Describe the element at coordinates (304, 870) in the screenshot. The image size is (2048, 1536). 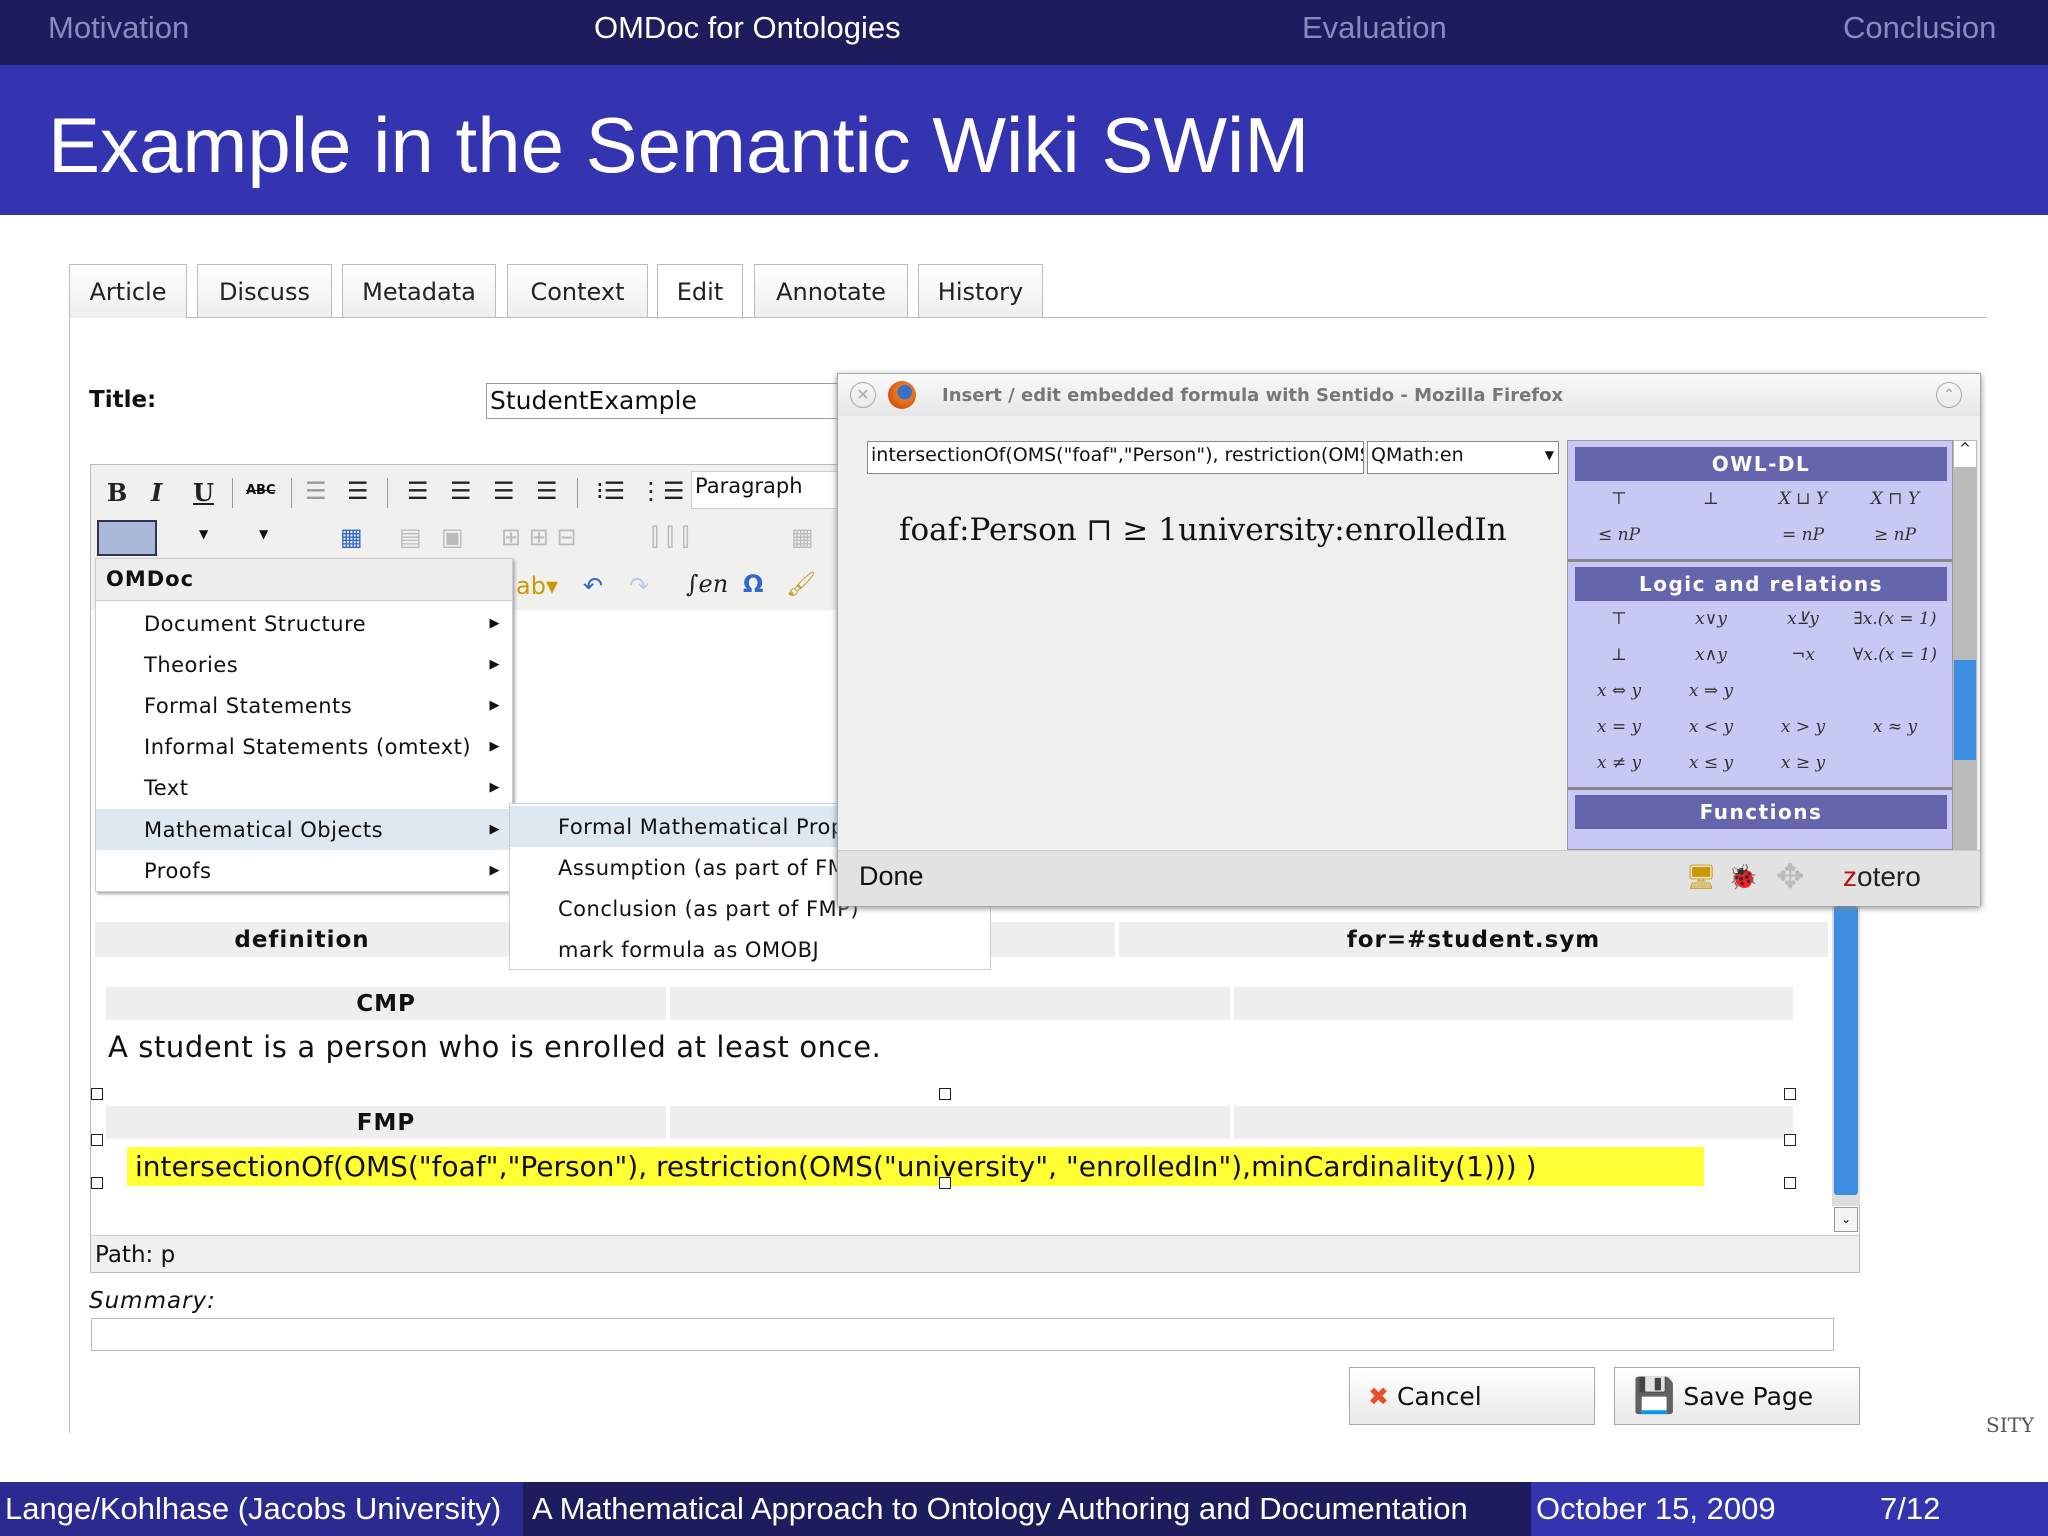
I see `menu-item-proofs: Proofs ▶` at that location.